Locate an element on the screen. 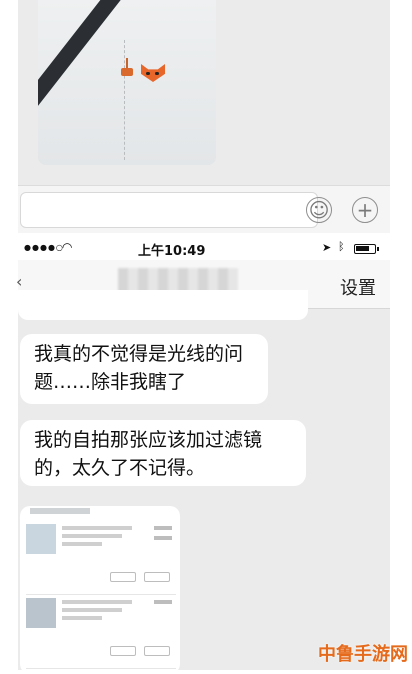 This screenshot has height=674, width=412. shot-header is located at coordinates (60, 511).